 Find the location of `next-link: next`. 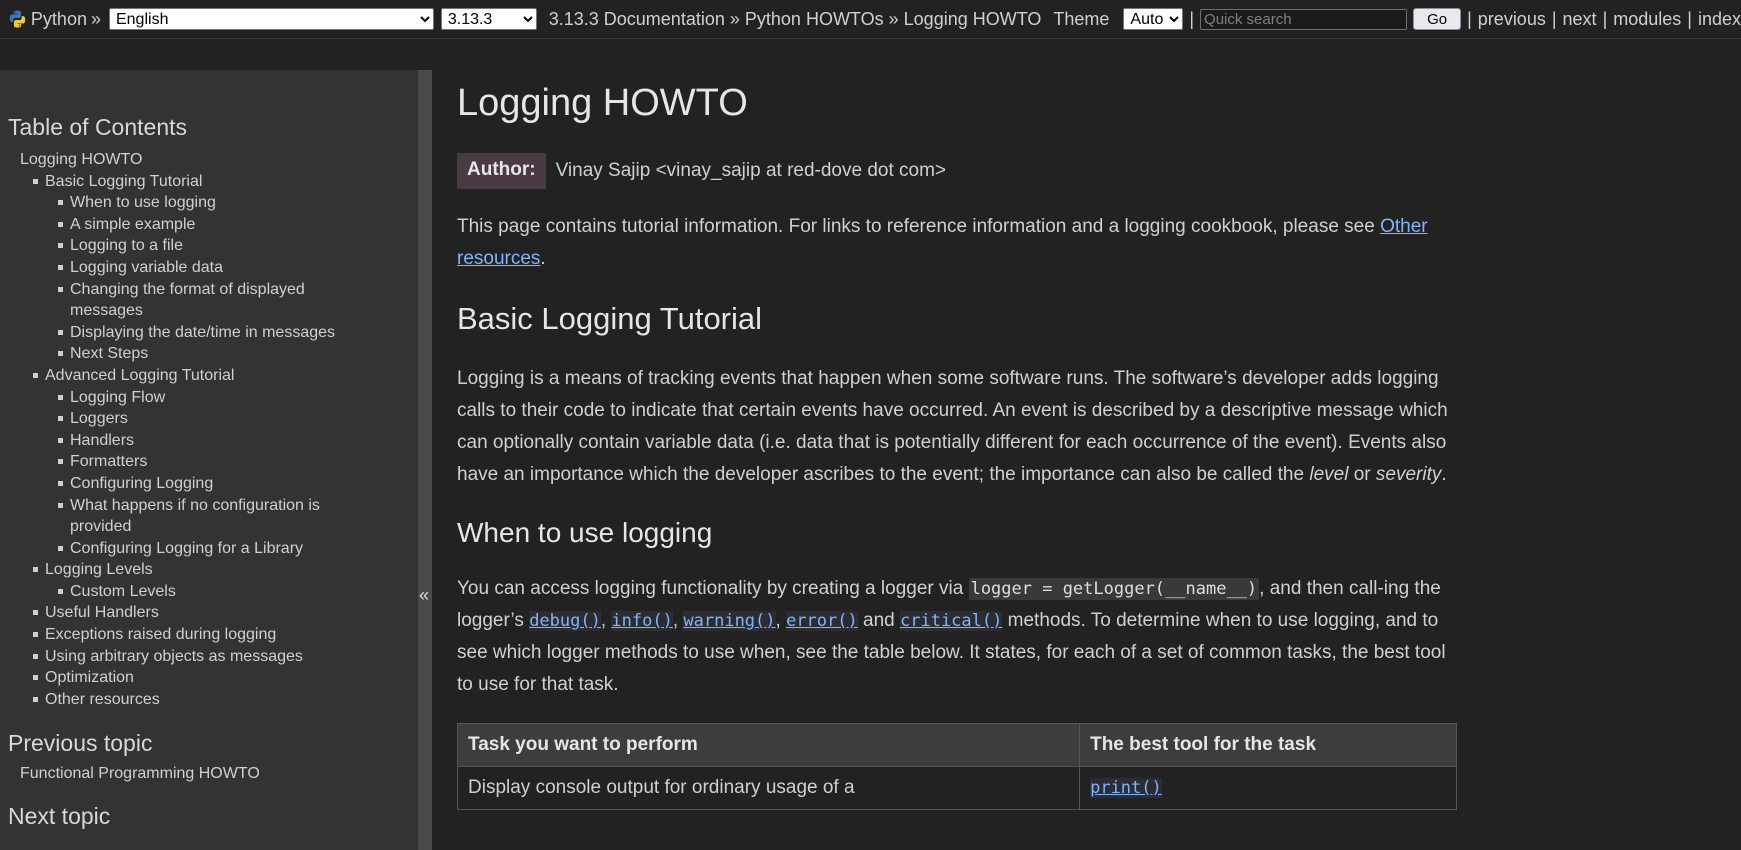

next-link: next is located at coordinates (1580, 19).